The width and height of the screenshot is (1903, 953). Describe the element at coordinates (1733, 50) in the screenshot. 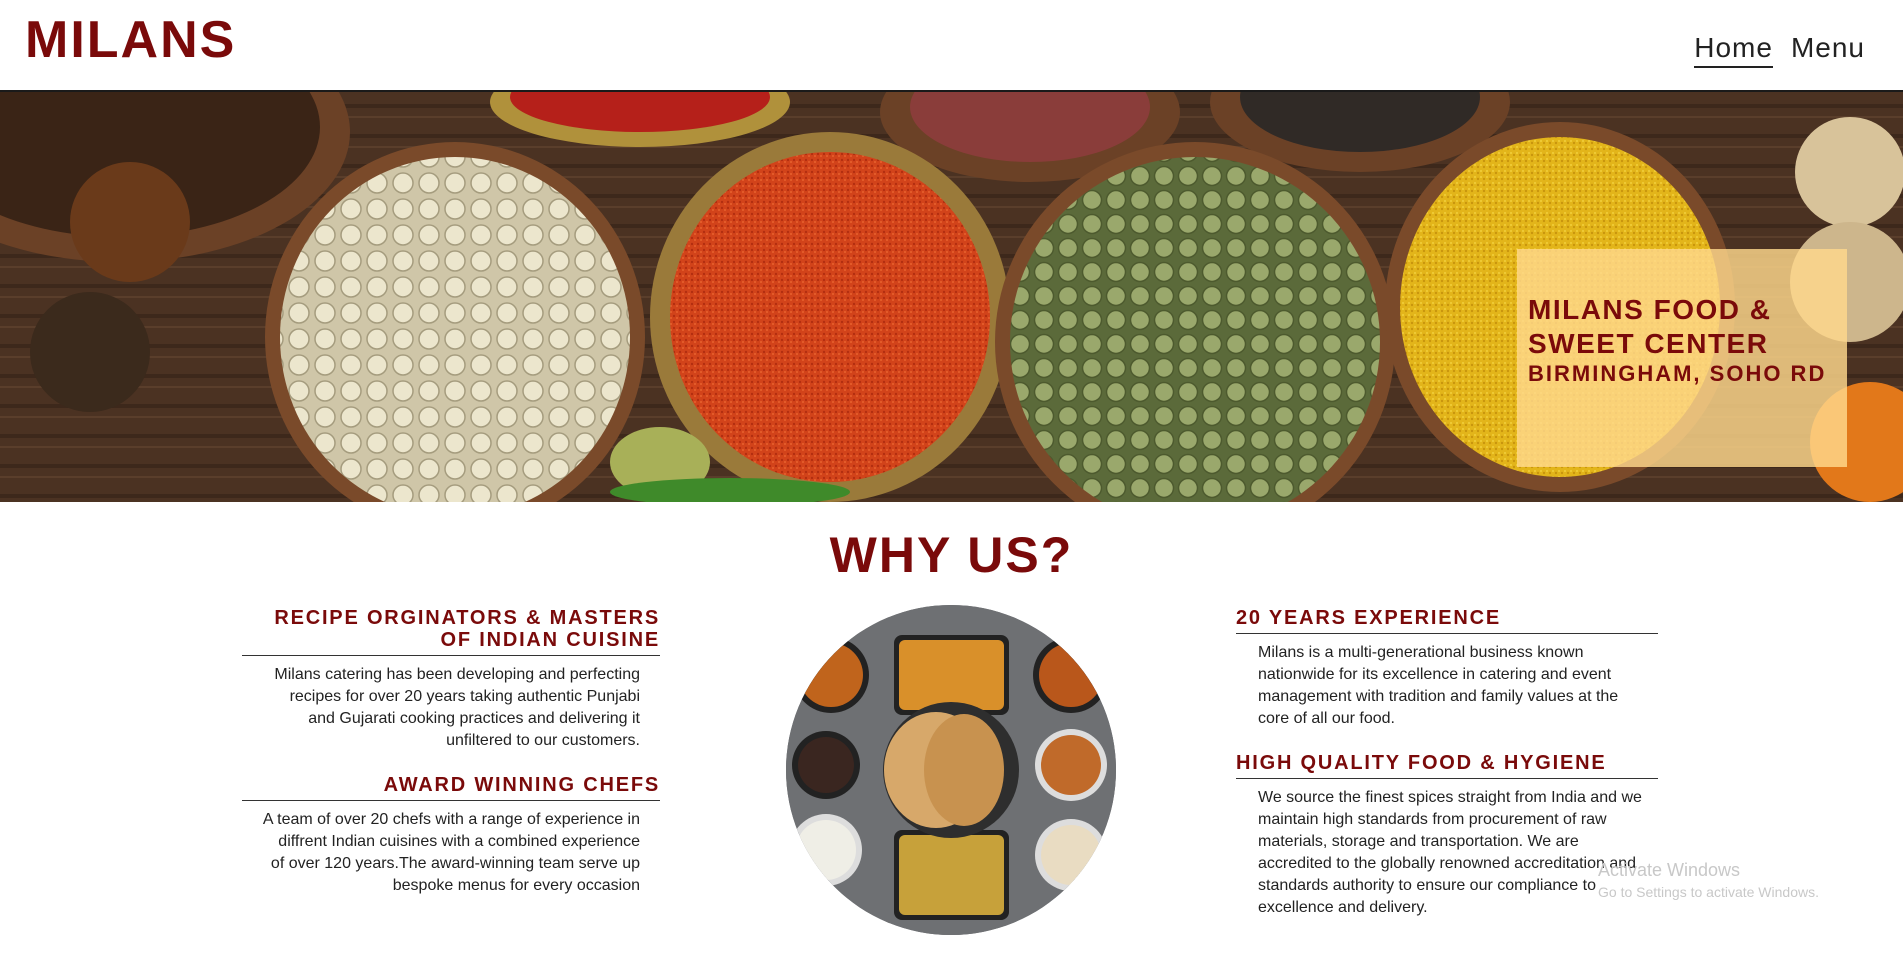

I see `nav-home-link: Home` at that location.